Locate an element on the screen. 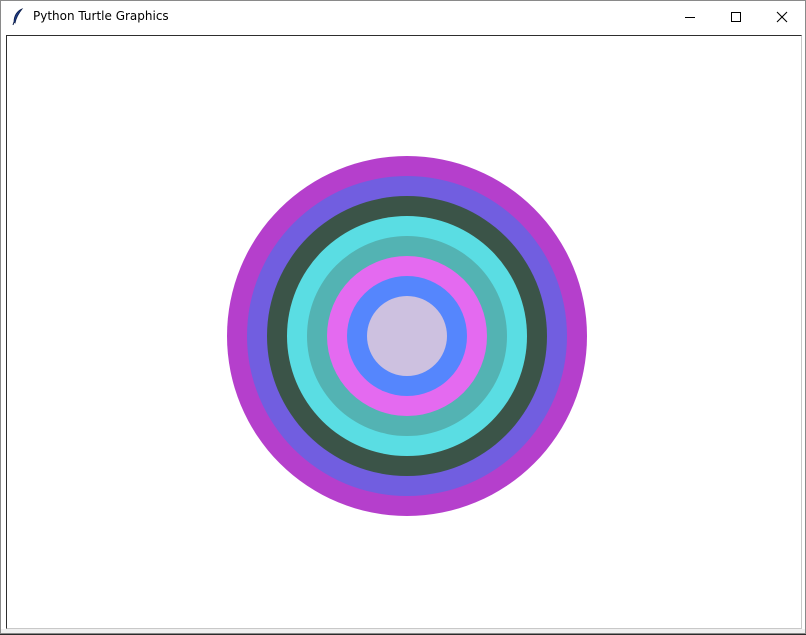  feather-icon is located at coordinates (18, 17).